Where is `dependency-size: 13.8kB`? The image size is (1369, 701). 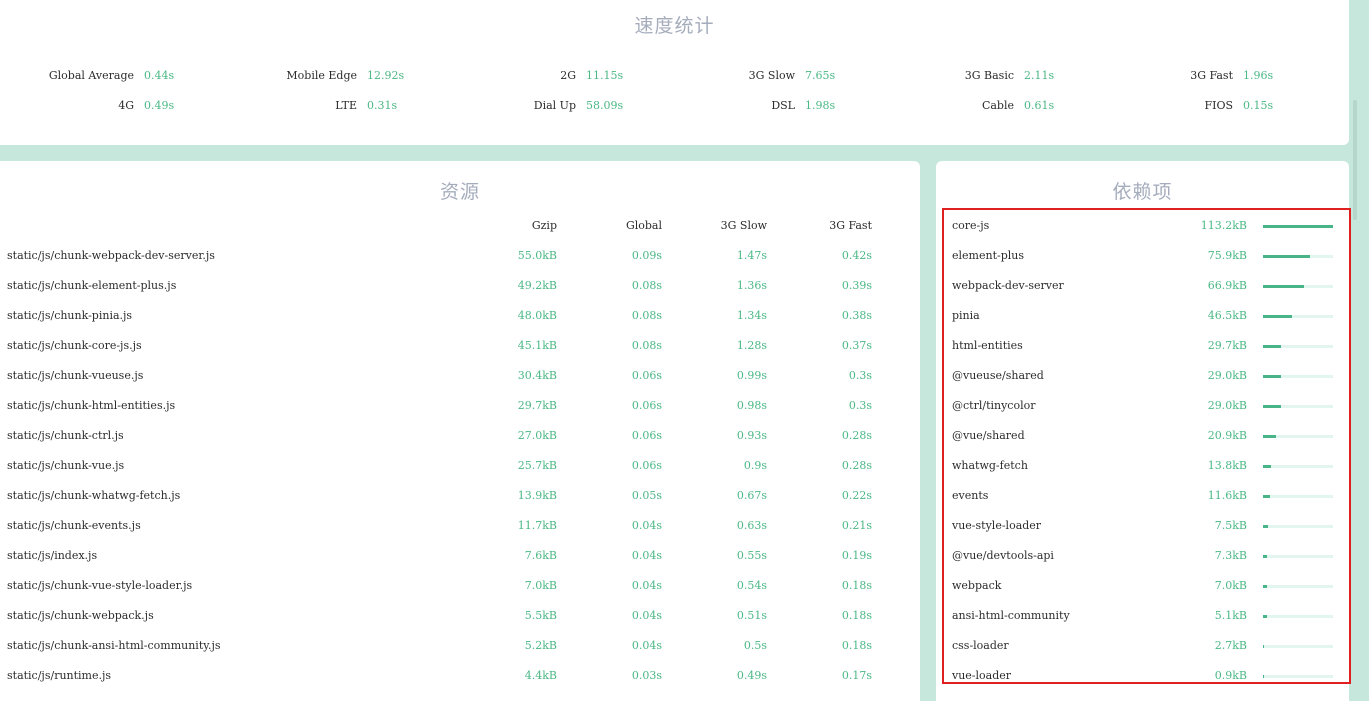
dependency-size: 13.8kB is located at coordinates (1227, 465).